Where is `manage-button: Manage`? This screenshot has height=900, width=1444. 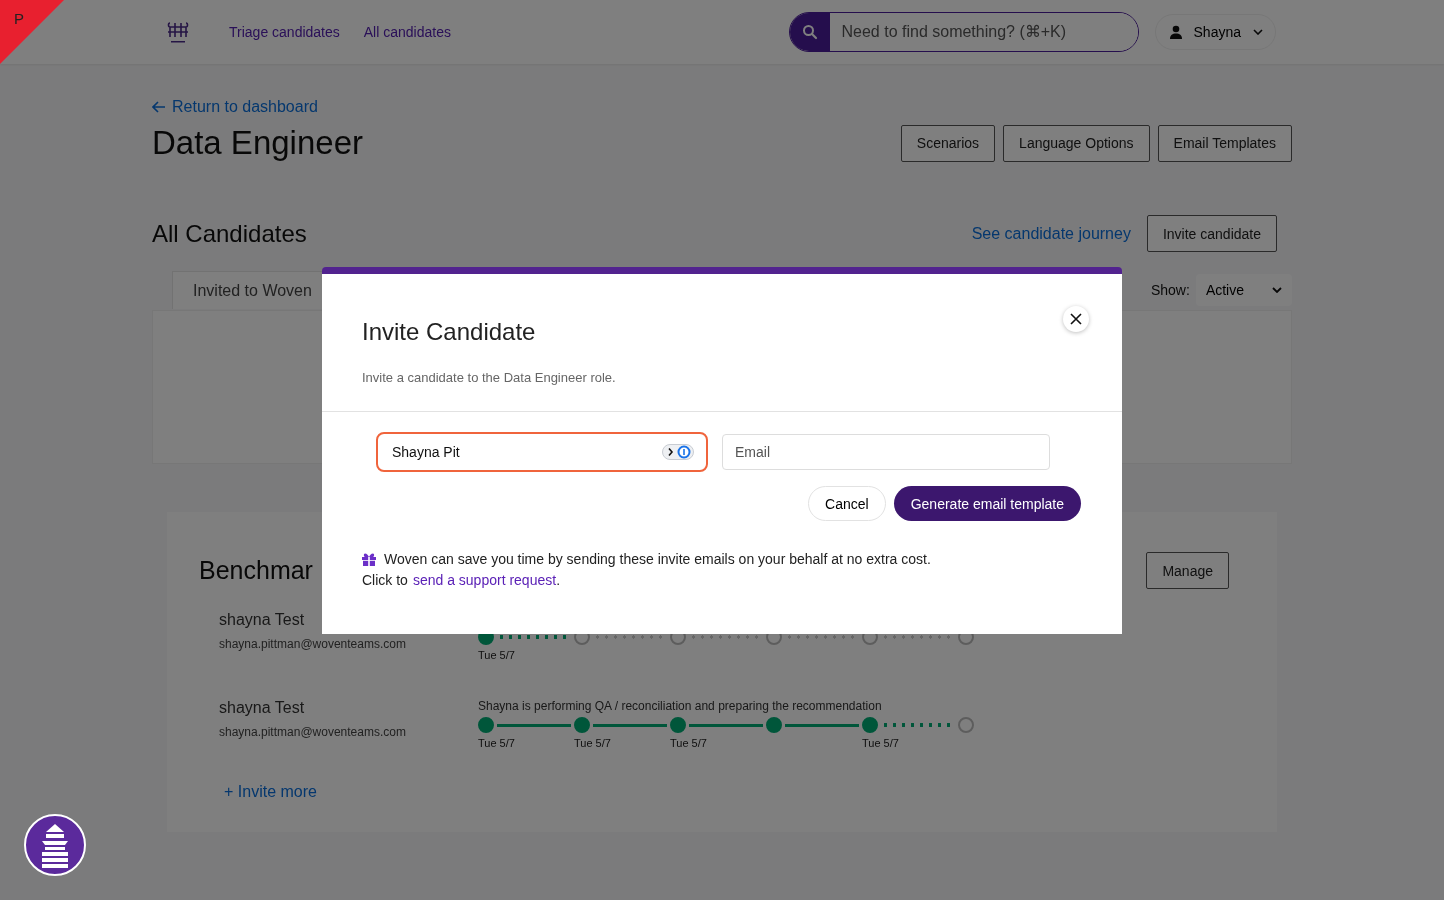
manage-button: Manage is located at coordinates (1187, 570).